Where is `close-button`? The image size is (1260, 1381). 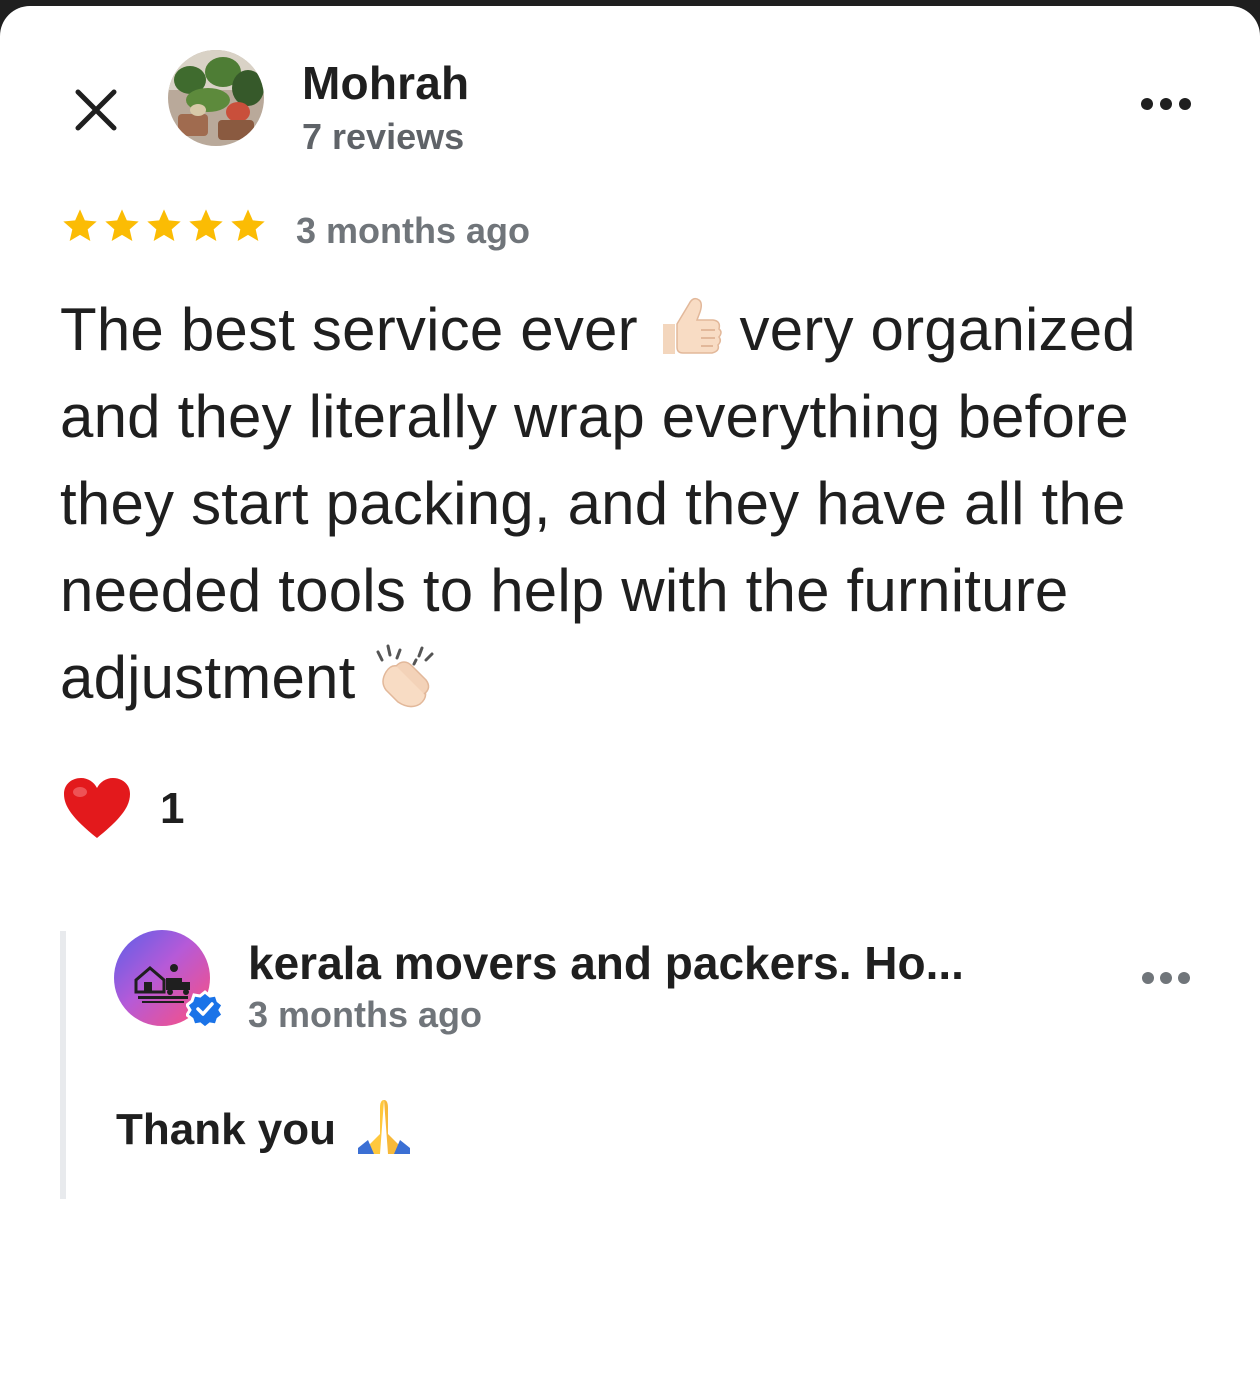
close-button is located at coordinates (96, 110).